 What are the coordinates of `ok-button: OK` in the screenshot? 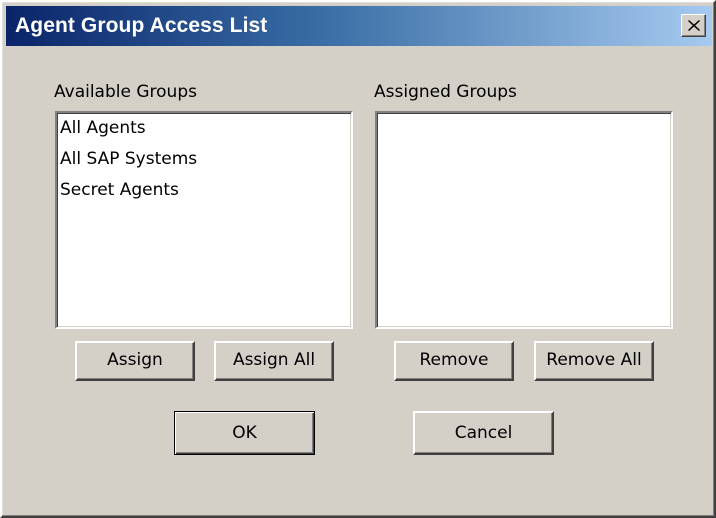 It's located at (244, 433).